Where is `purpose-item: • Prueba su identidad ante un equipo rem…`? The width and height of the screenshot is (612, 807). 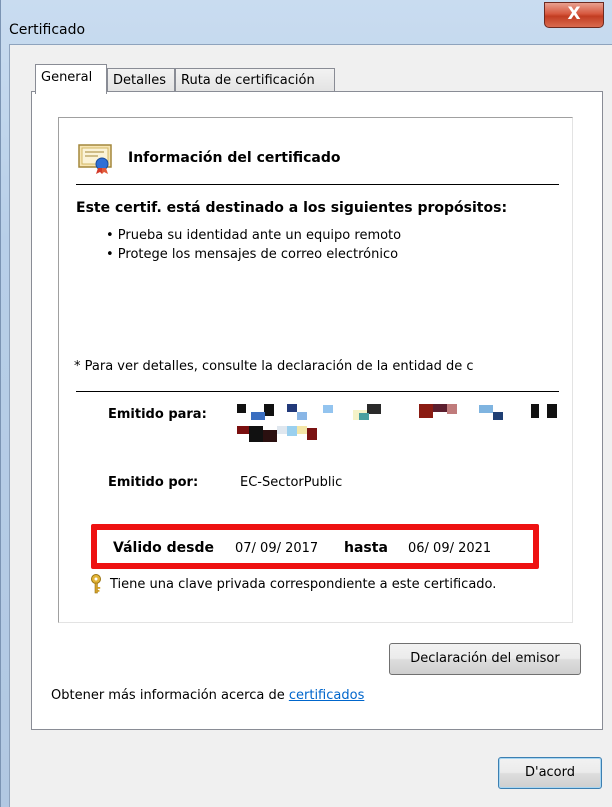 purpose-item: • Prueba su identidad ante un equipo rem… is located at coordinates (254, 235).